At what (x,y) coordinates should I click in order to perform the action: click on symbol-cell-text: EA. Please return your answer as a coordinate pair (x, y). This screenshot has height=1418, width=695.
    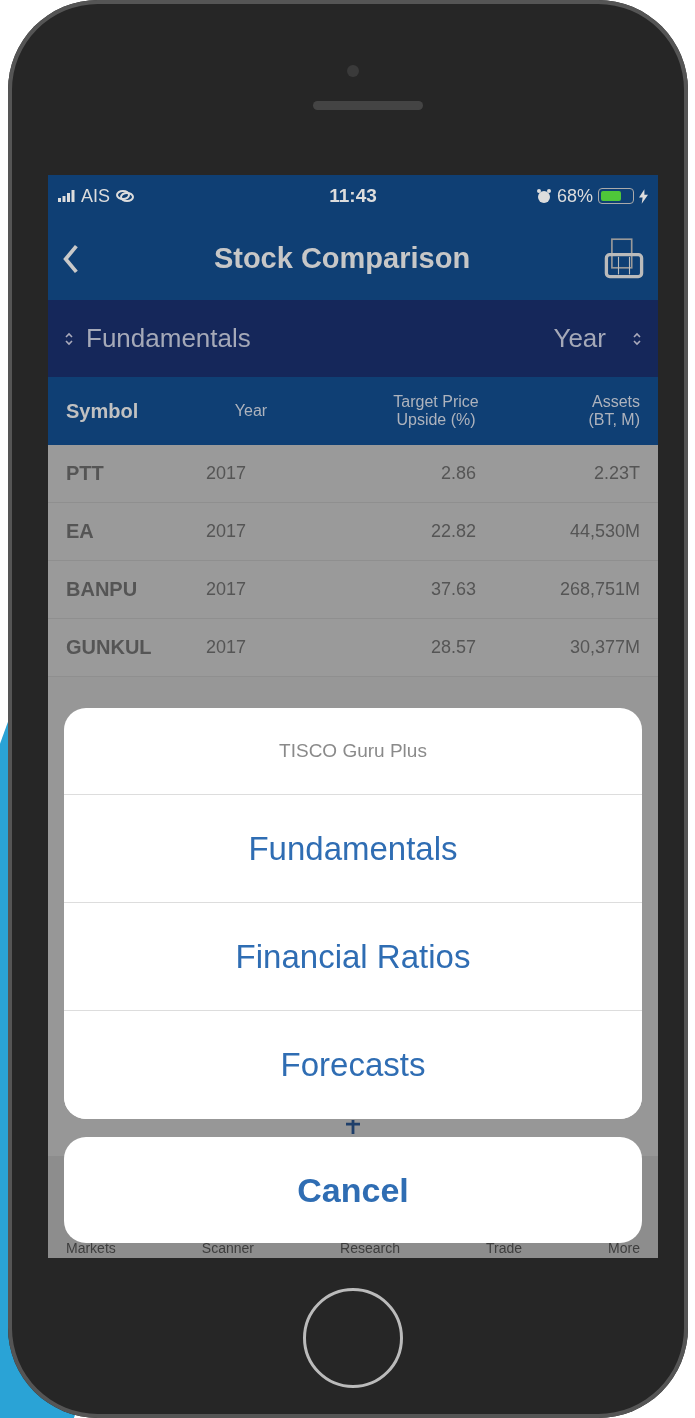
    Looking at the image, I should click on (80, 531).